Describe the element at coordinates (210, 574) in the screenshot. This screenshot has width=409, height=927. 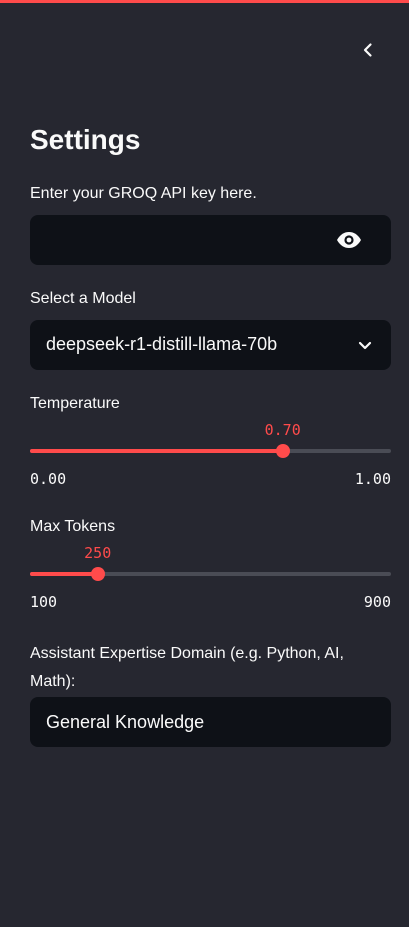
I see `max-tokens-slider` at that location.